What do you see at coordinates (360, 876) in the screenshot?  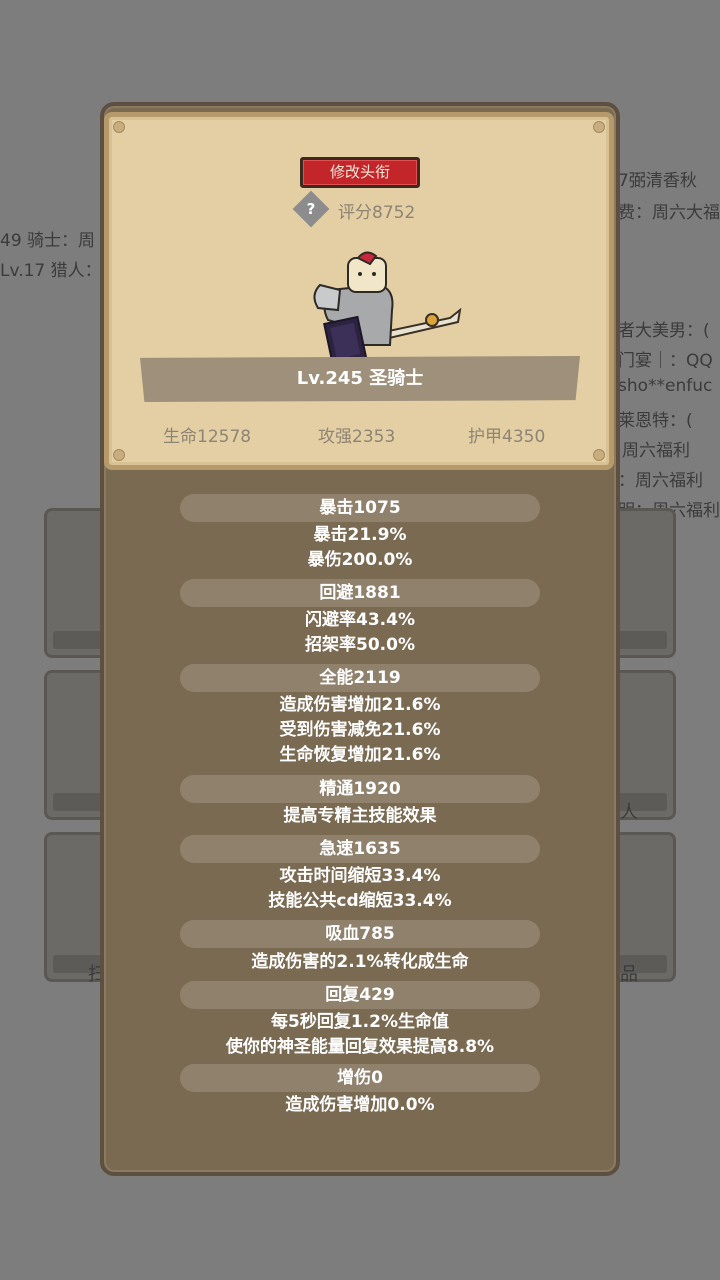 I see `stat-detail: 攻击时间缩短33.4%` at bounding box center [360, 876].